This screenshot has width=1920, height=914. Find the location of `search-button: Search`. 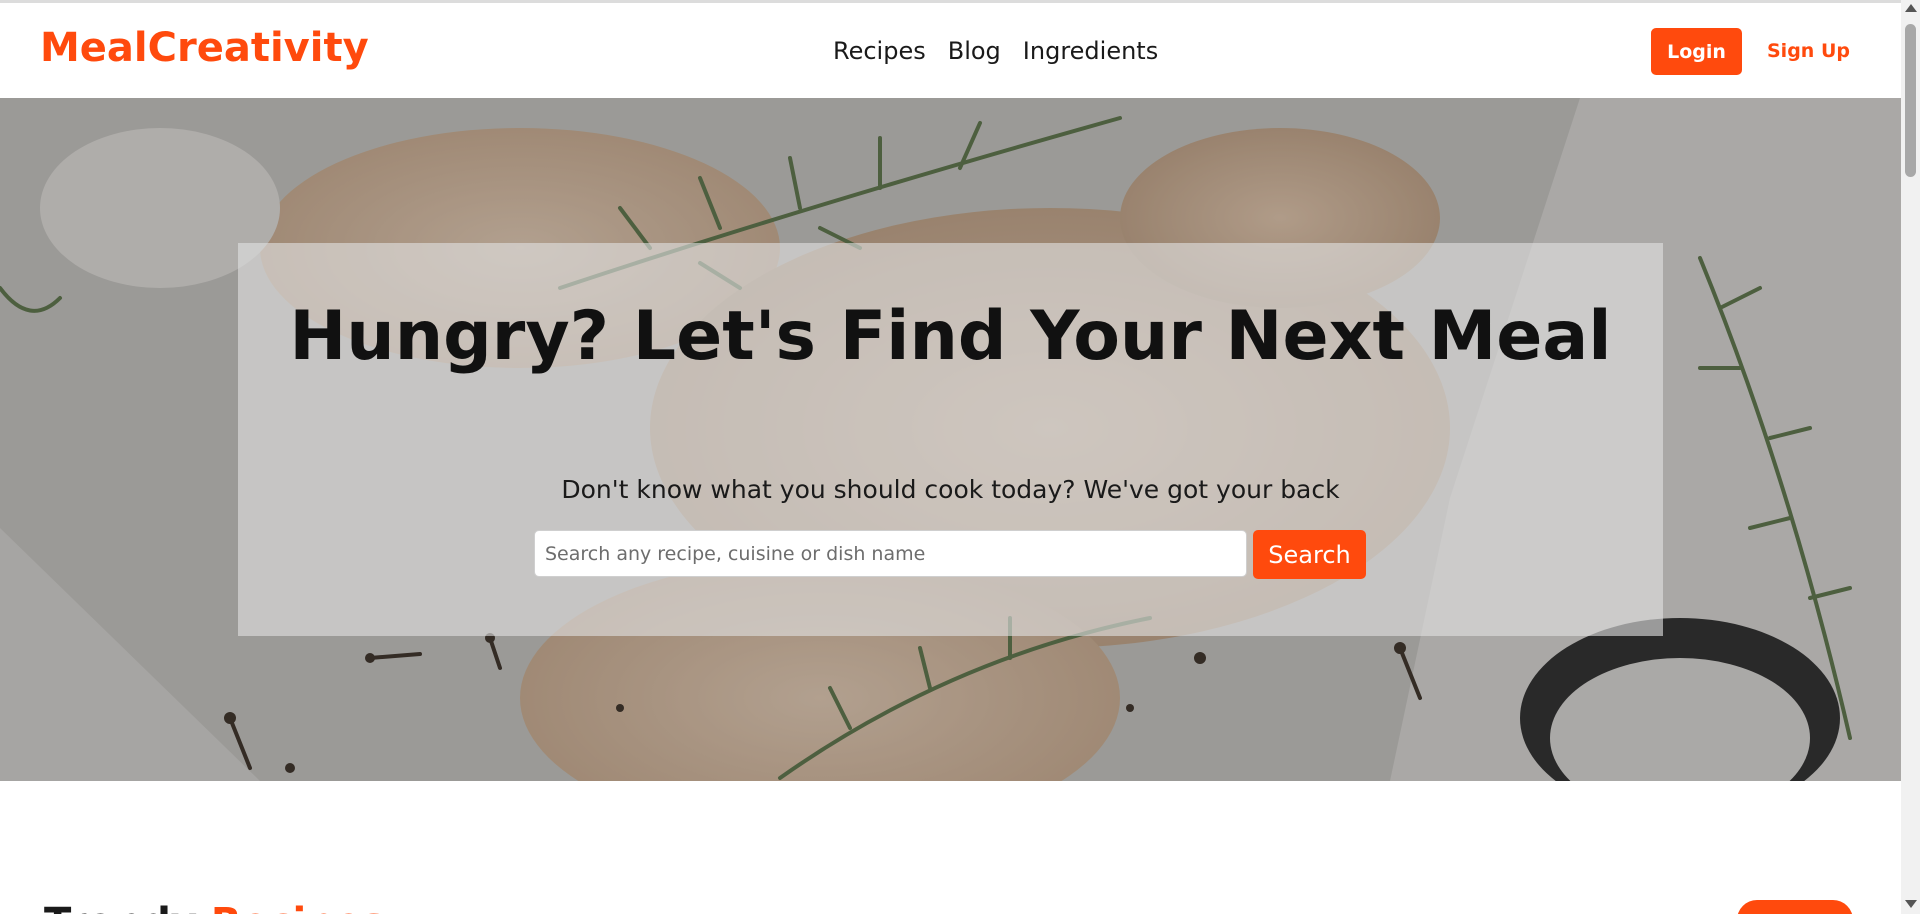

search-button: Search is located at coordinates (1309, 554).